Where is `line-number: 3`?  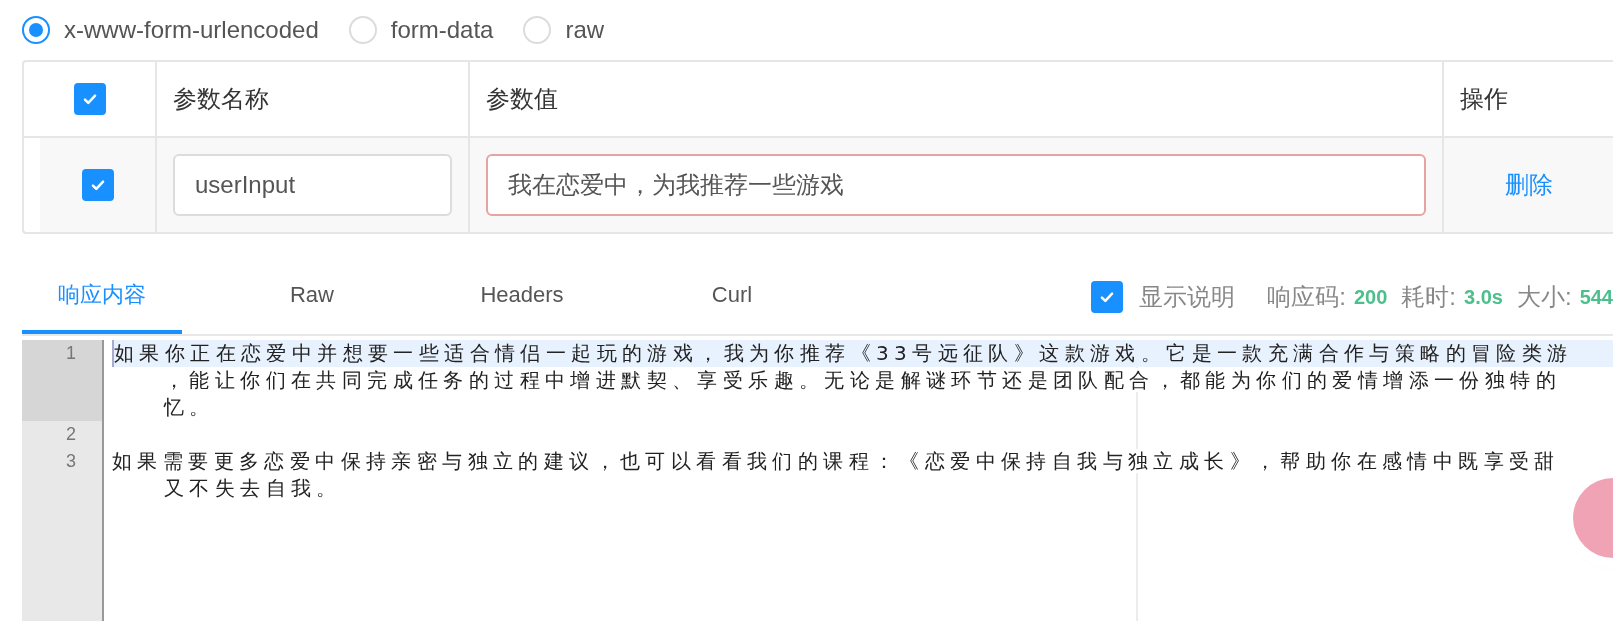 line-number: 3 is located at coordinates (71, 461).